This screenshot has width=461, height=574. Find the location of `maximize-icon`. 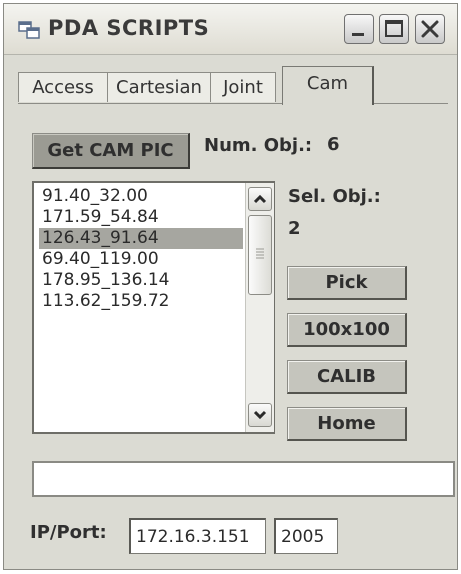

maximize-icon is located at coordinates (394, 28).